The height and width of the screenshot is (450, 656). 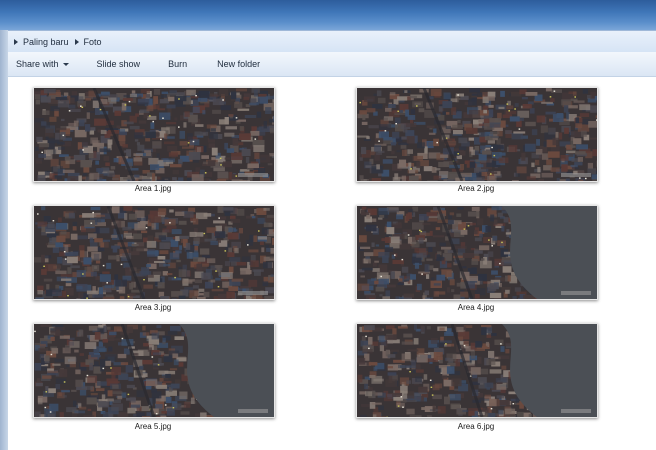 I want to click on file-name-area-5: Area 5.jpg, so click(x=153, y=426).